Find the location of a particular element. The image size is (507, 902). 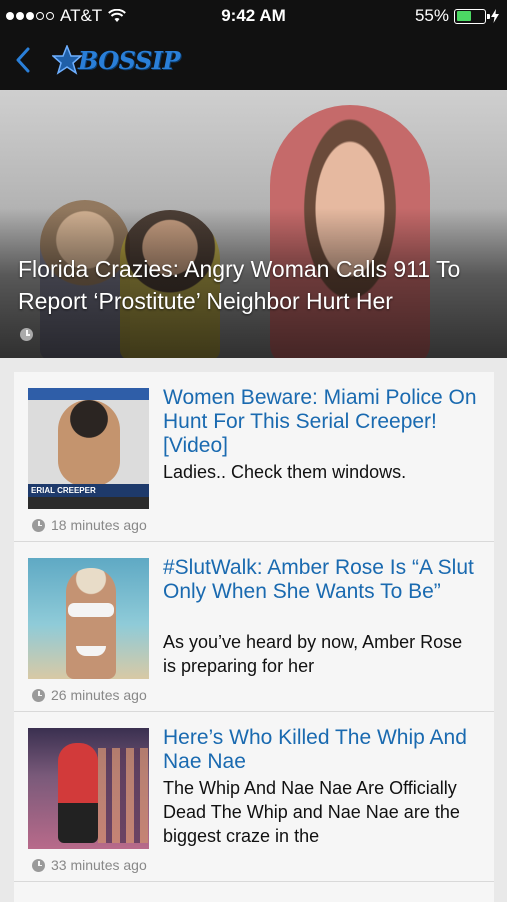

article-meta: 26 minutes ago is located at coordinates (89, 695).